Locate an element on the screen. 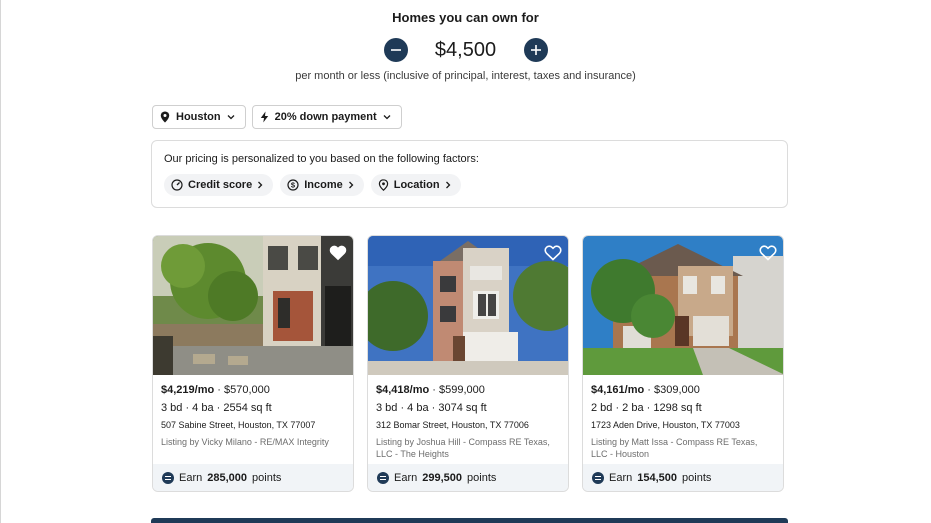 The image size is (931, 523). budget-stepper: $4,500 is located at coordinates (465, 50).